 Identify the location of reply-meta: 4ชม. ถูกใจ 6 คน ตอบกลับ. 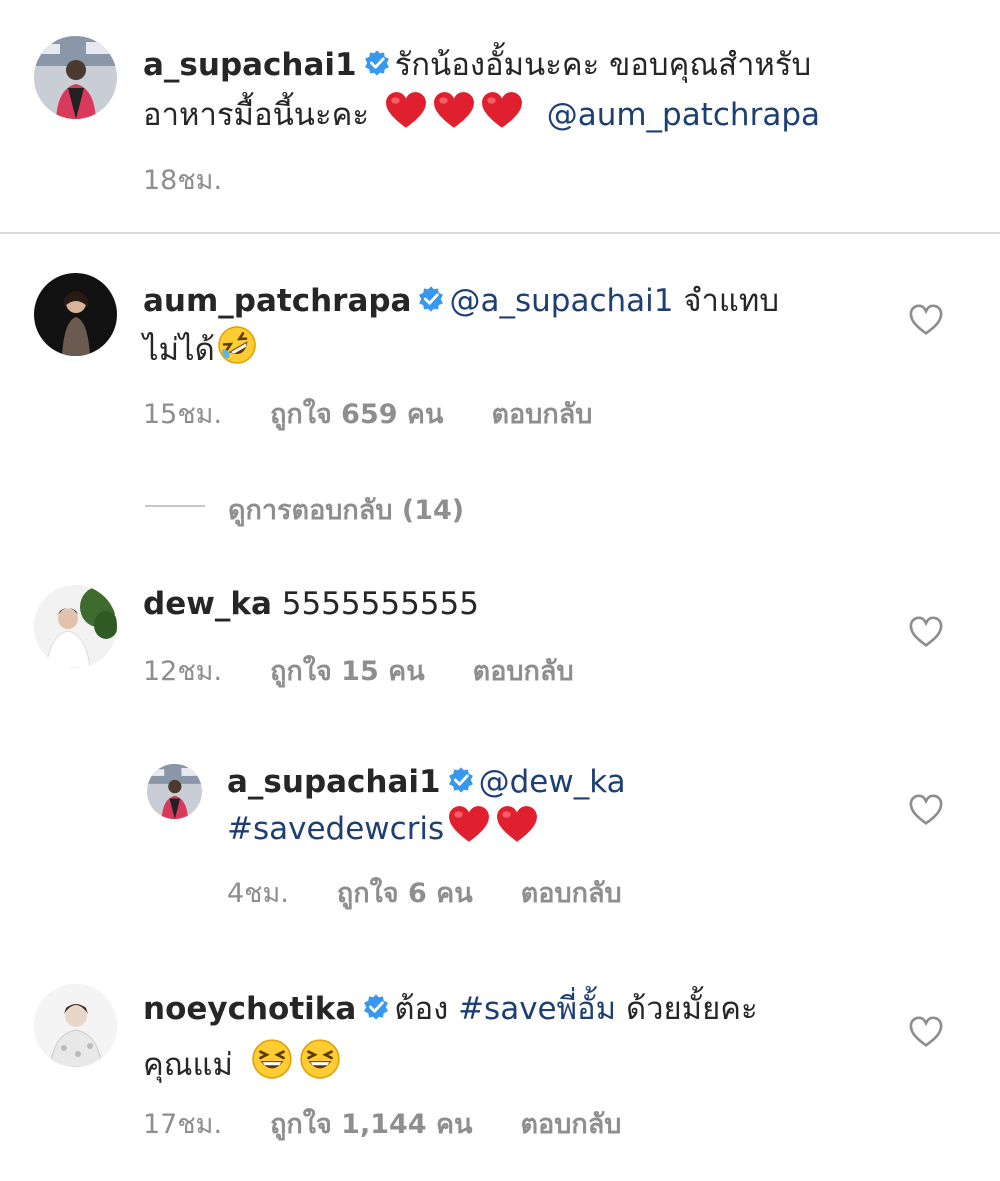
(448, 892).